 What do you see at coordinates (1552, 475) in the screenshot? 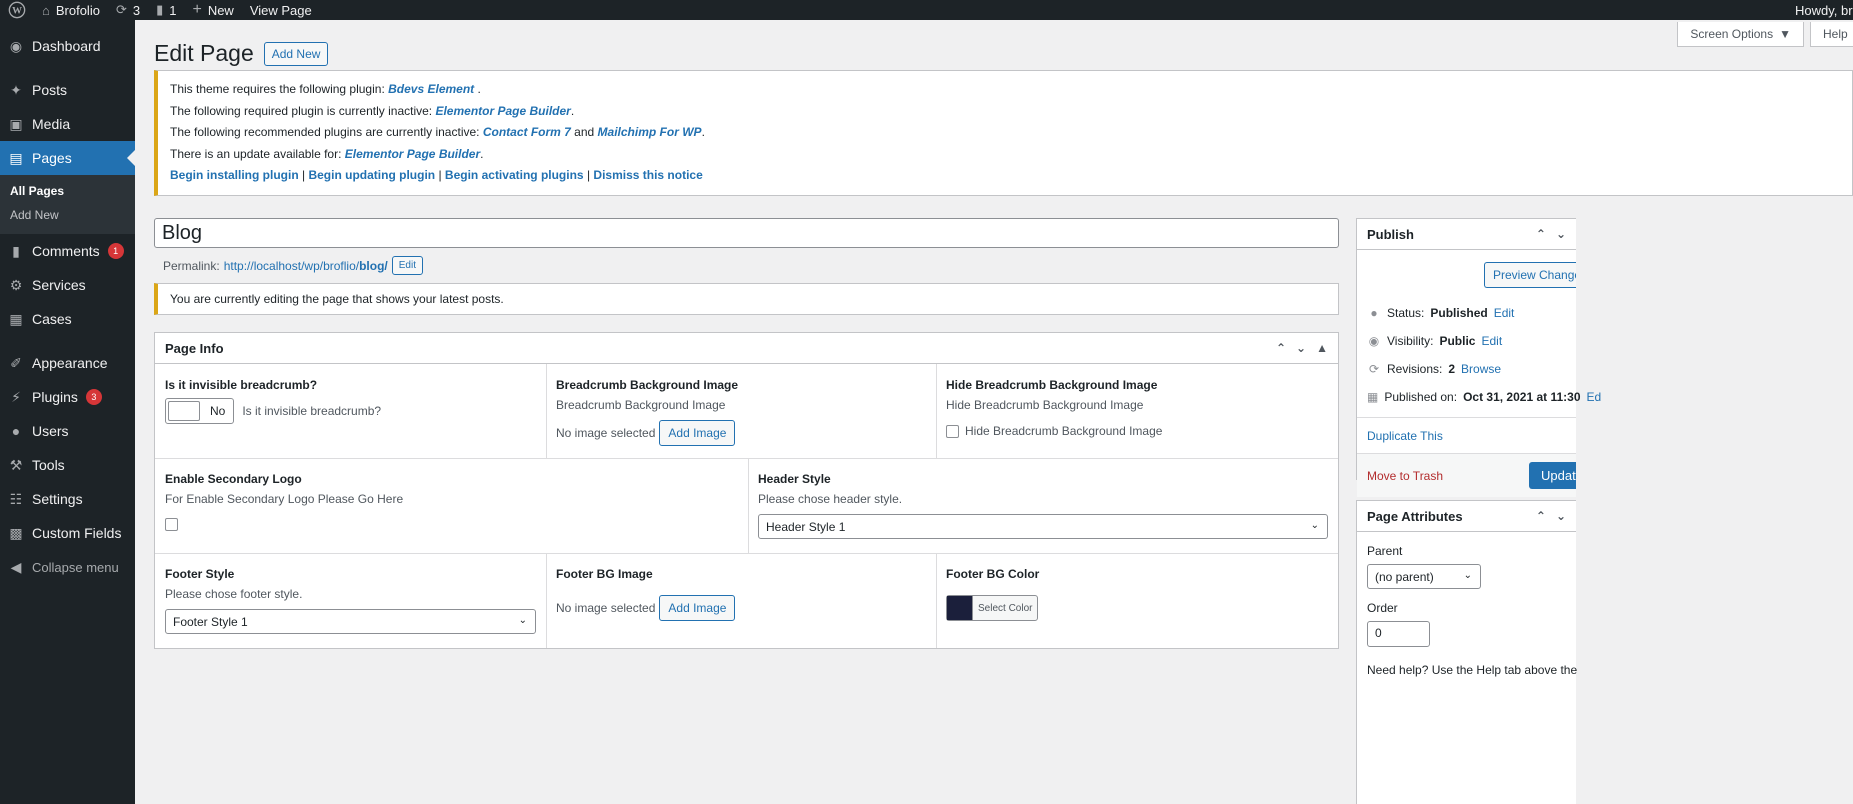
I see `update-button: Update` at bounding box center [1552, 475].